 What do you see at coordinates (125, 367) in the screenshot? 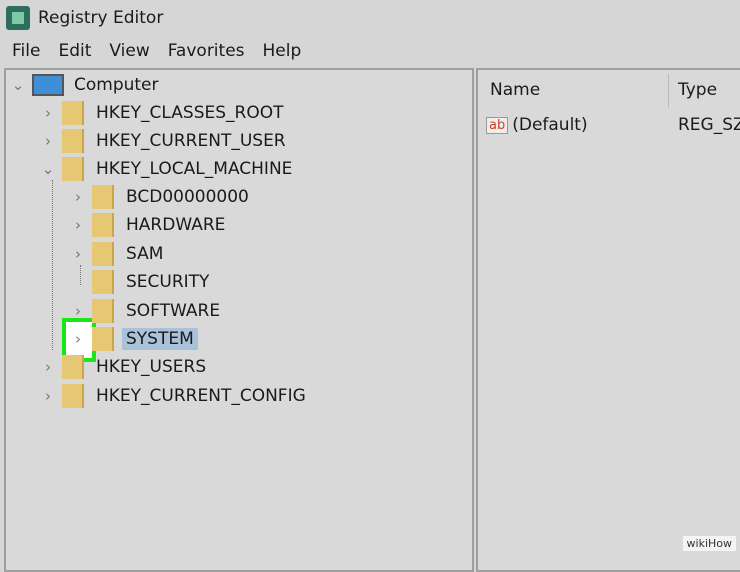
I see `tree-item-hku: › HKEY_USERS` at bounding box center [125, 367].